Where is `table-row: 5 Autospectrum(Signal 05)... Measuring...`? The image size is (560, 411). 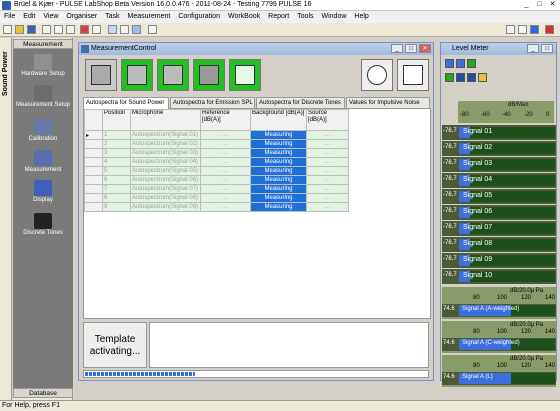 table-row: 5 Autospectrum(Signal 05)... Measuring... is located at coordinates (216, 171).